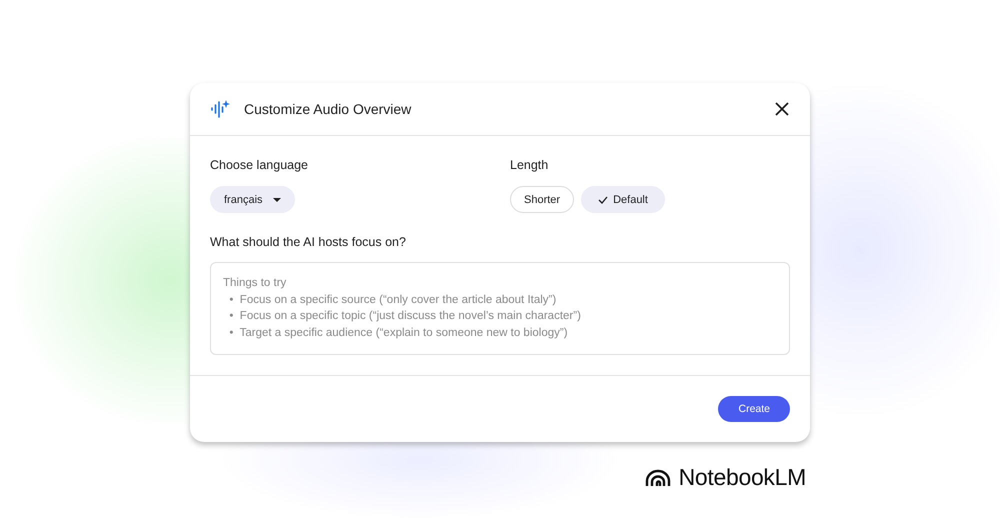  What do you see at coordinates (276, 200) in the screenshot?
I see `caret-icon` at bounding box center [276, 200].